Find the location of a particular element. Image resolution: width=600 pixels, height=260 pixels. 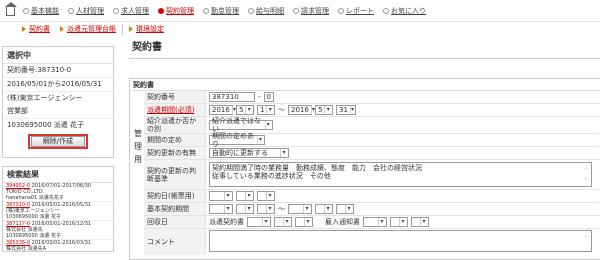

nav-billing: 請求管理 is located at coordinates (311, 11).